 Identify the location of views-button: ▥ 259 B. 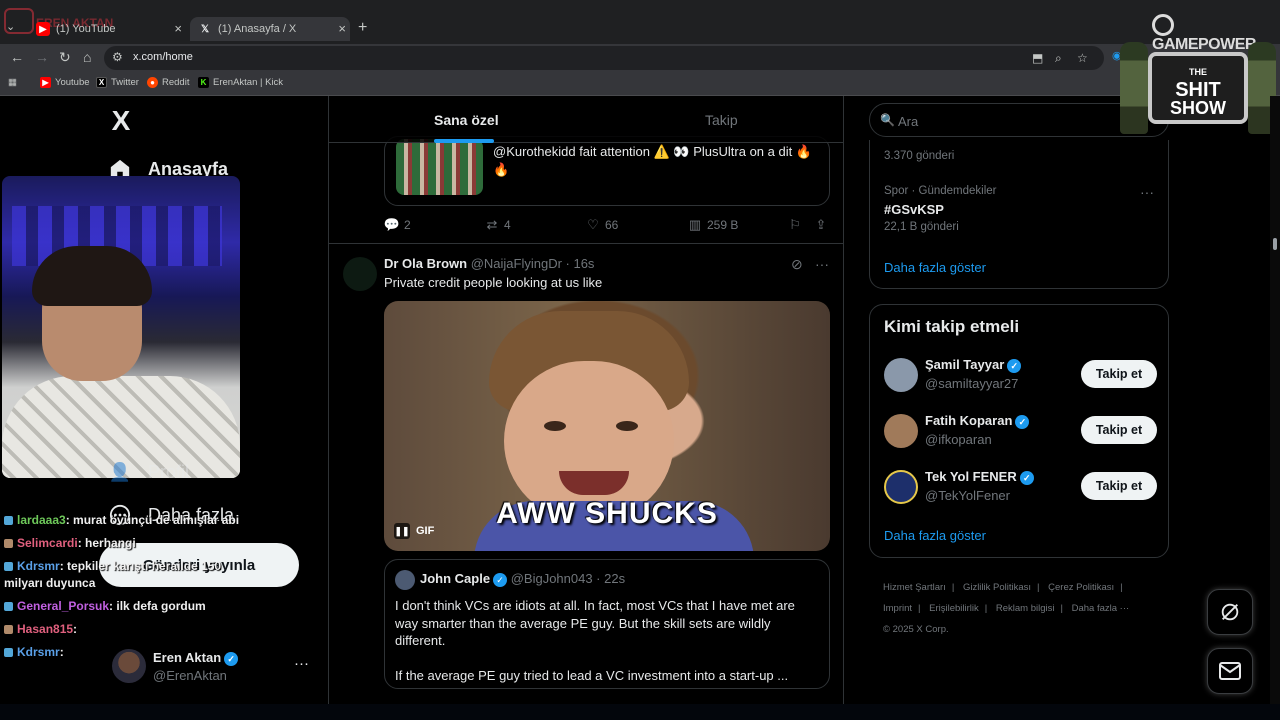
(713, 225).